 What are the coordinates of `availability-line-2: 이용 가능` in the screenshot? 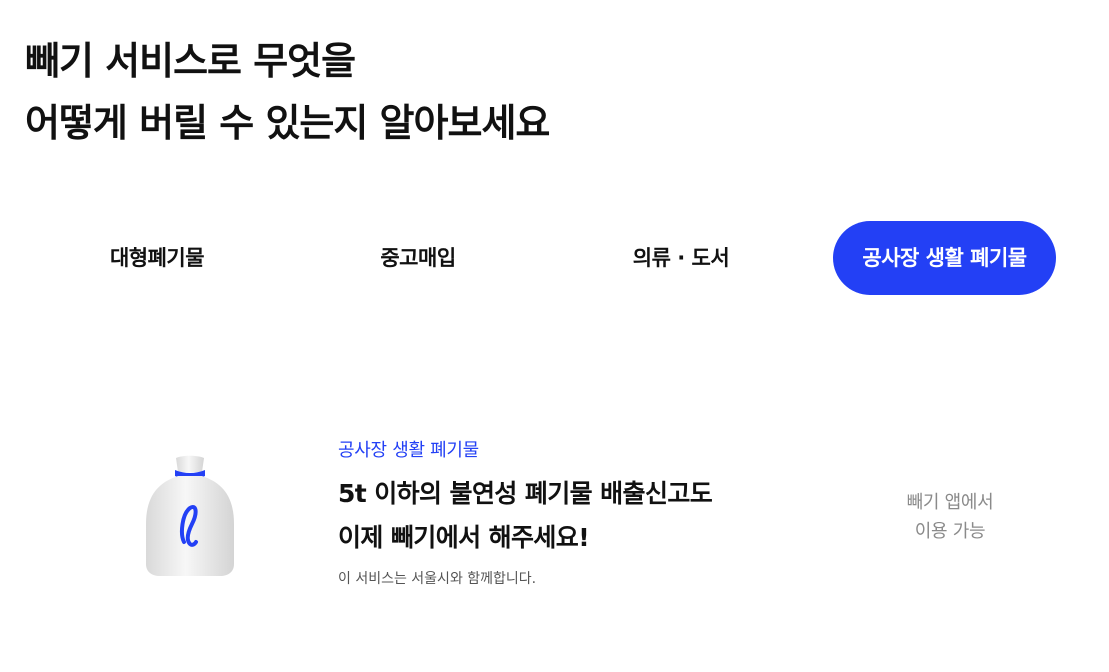 It's located at (950, 531).